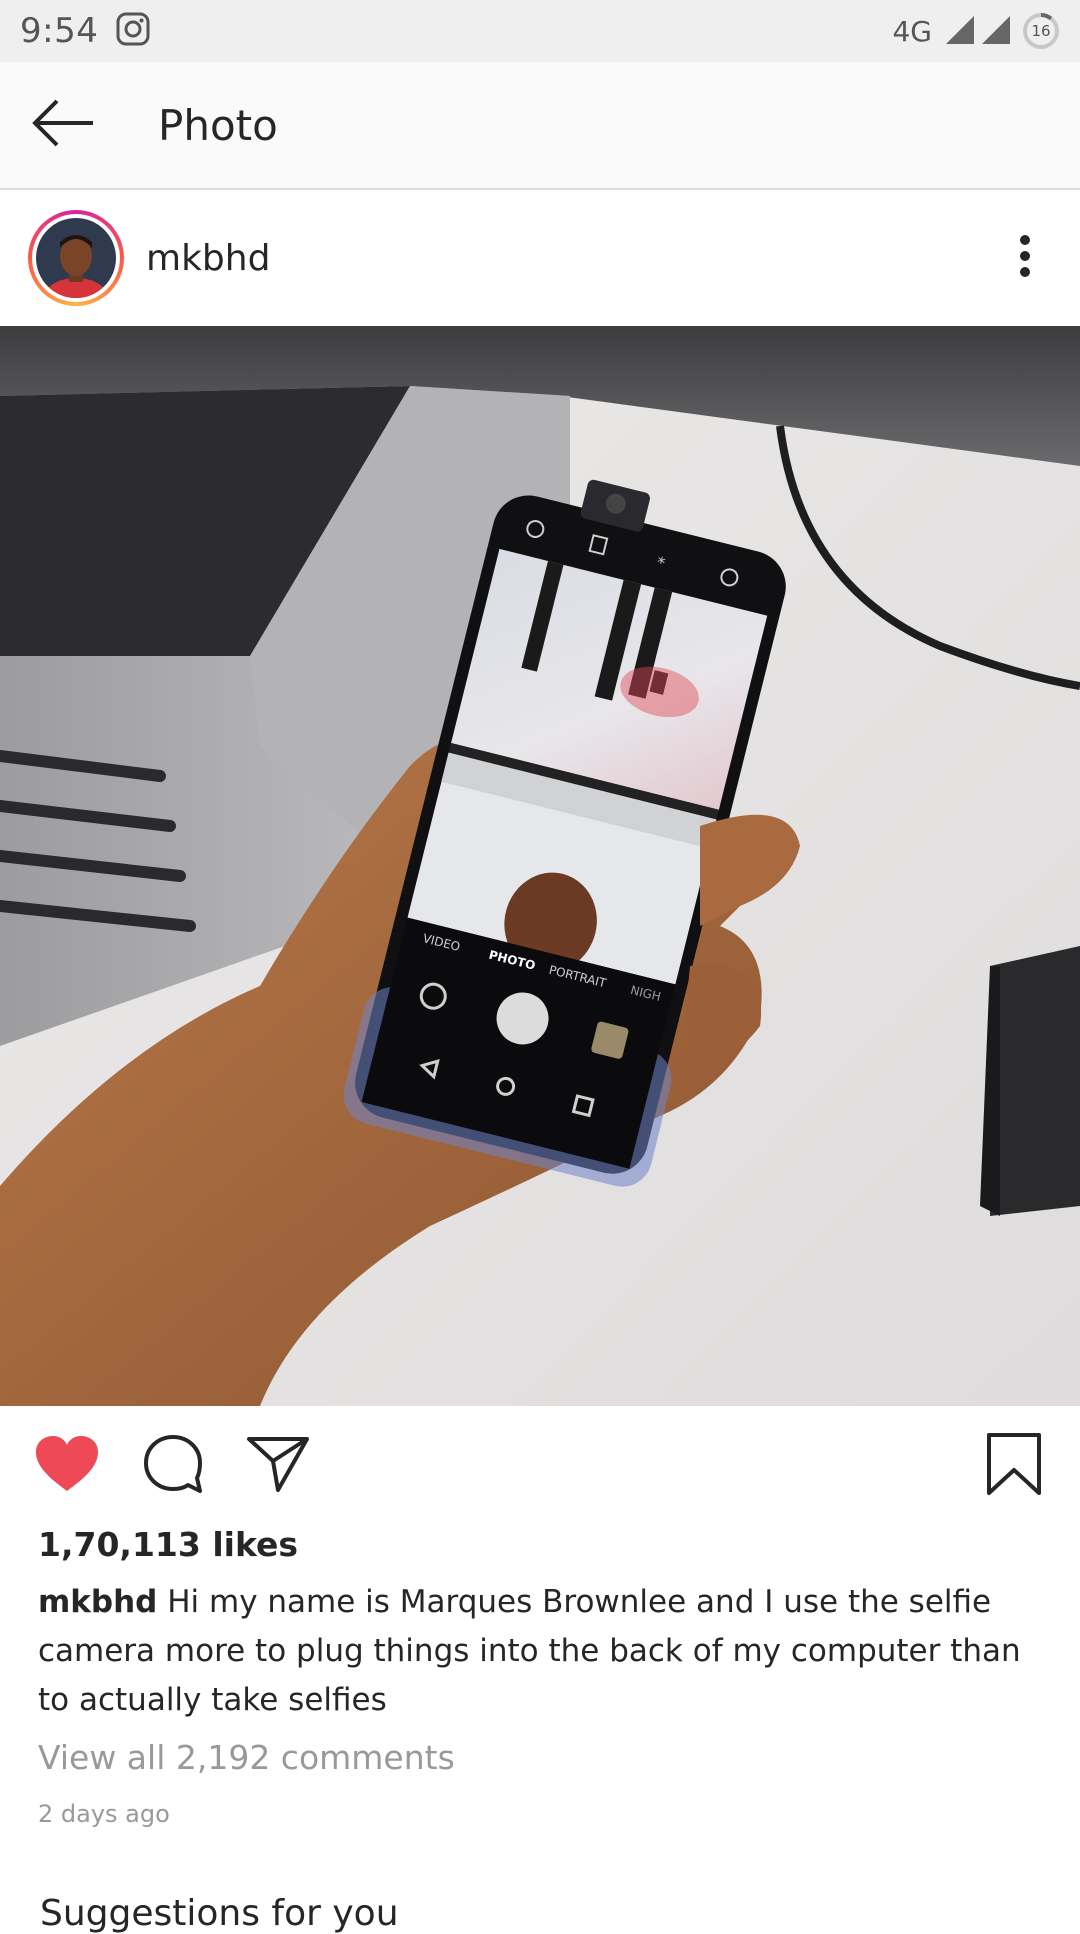 Image resolution: width=1080 pixels, height=1934 pixels. I want to click on like-button, so click(67, 1466).